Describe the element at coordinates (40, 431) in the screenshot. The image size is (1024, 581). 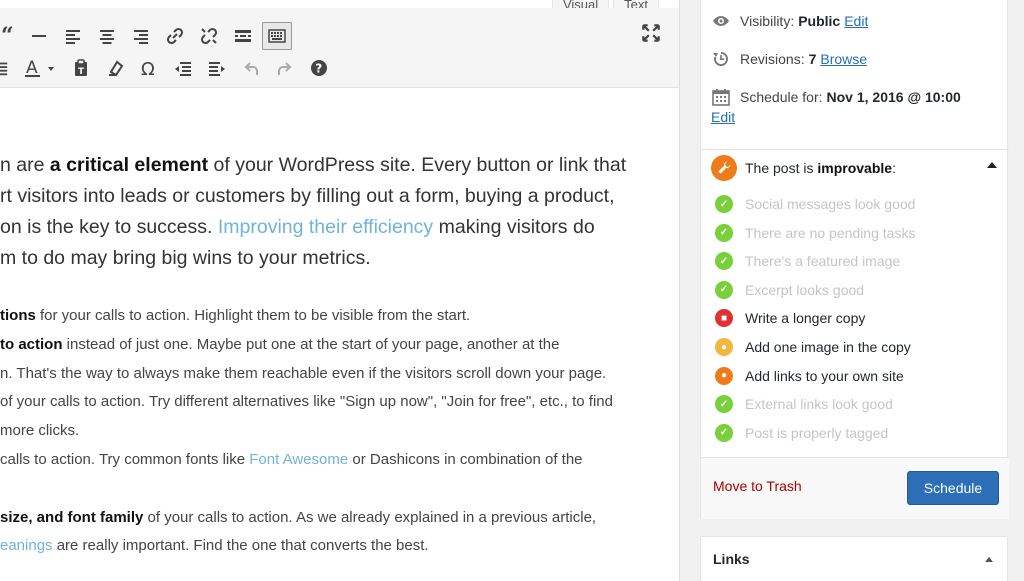
I see `list-line: more clicks.` at that location.